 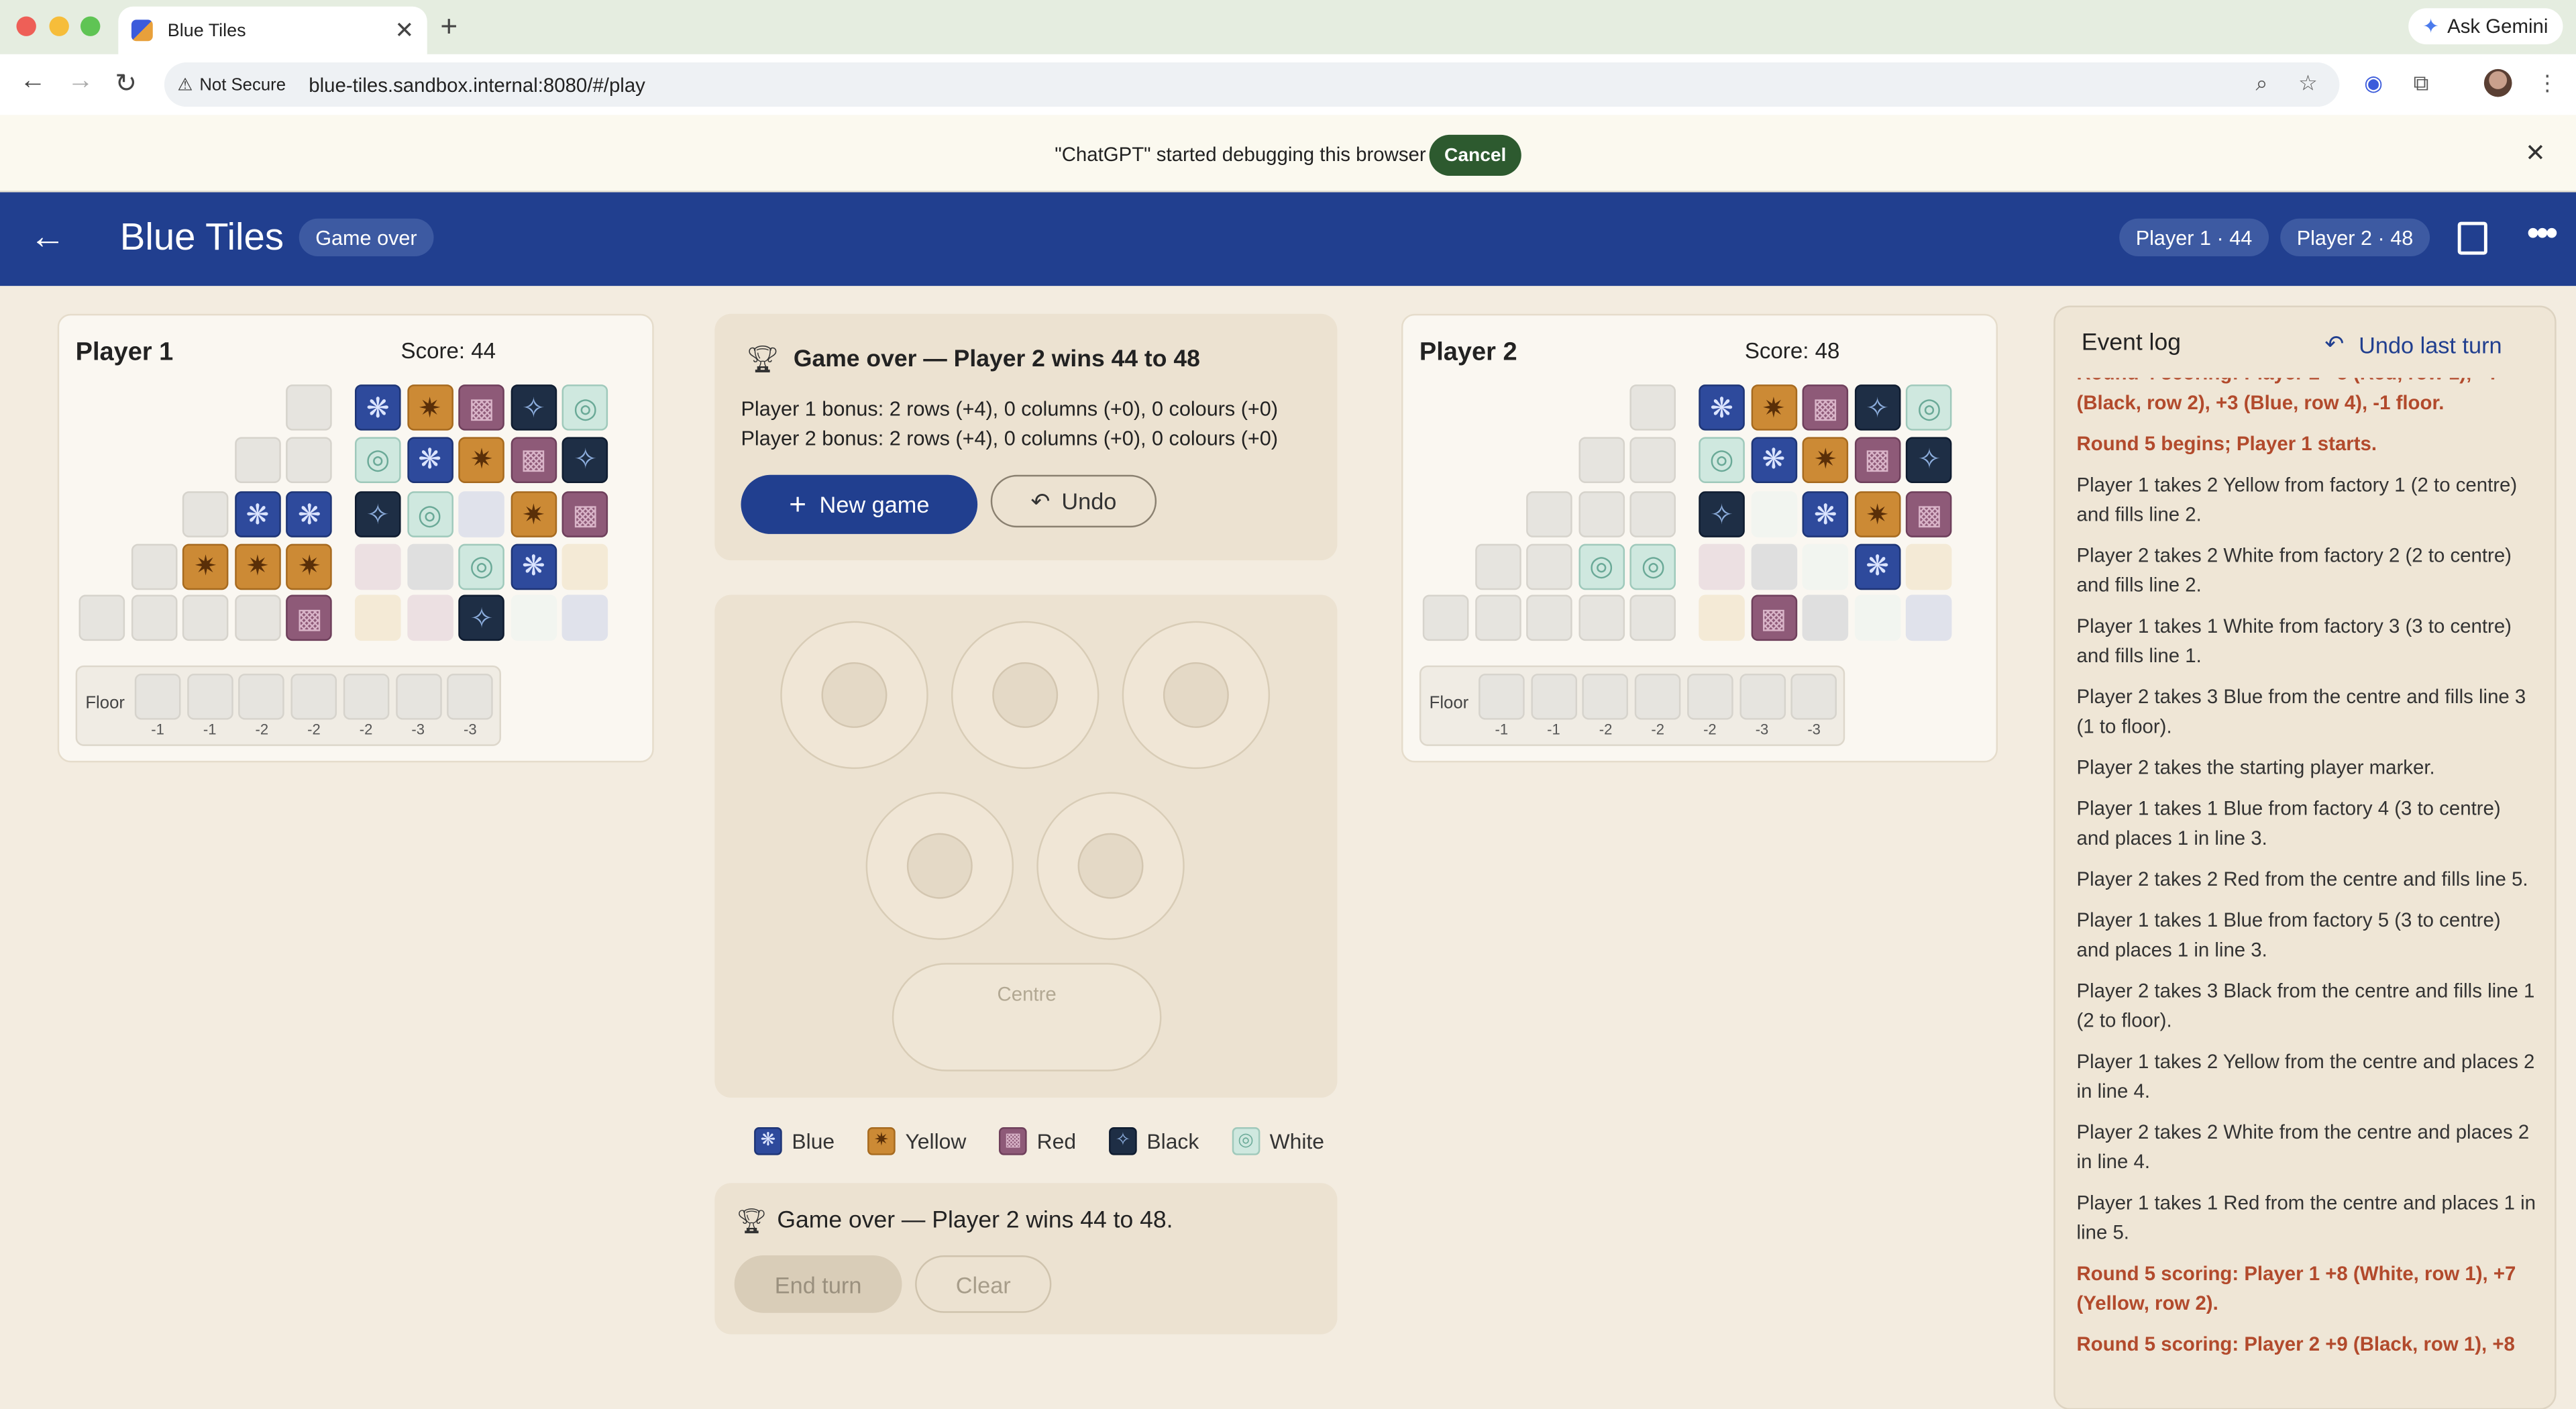 What do you see at coordinates (2547, 83) in the screenshot?
I see `browser-menu-icon: ⋮` at bounding box center [2547, 83].